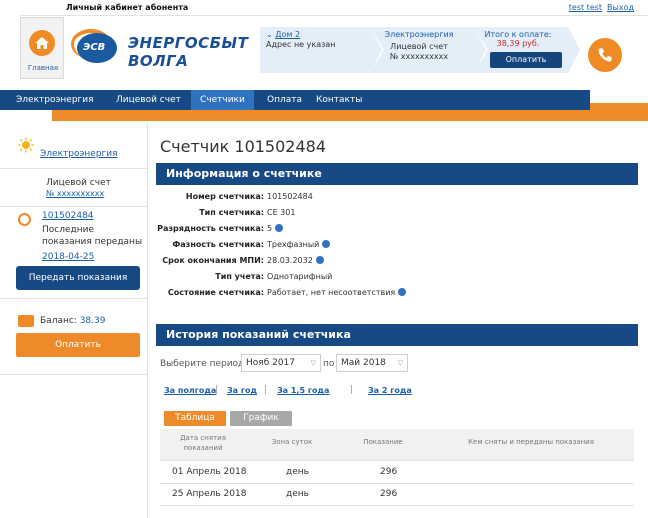 The image size is (648, 518). What do you see at coordinates (68, 216) in the screenshot?
I see `sidebar-meter-link: 101502484` at bounding box center [68, 216].